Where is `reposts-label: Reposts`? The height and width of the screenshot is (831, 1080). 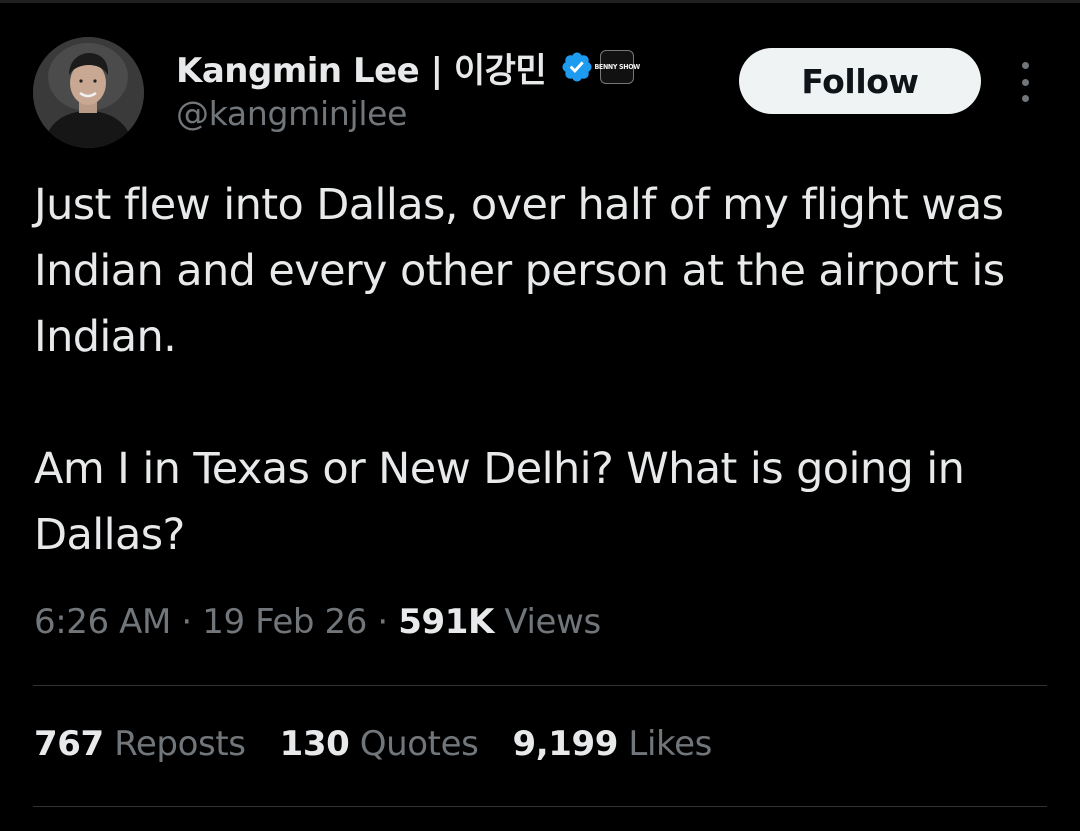
reposts-label: Reposts is located at coordinates (180, 744).